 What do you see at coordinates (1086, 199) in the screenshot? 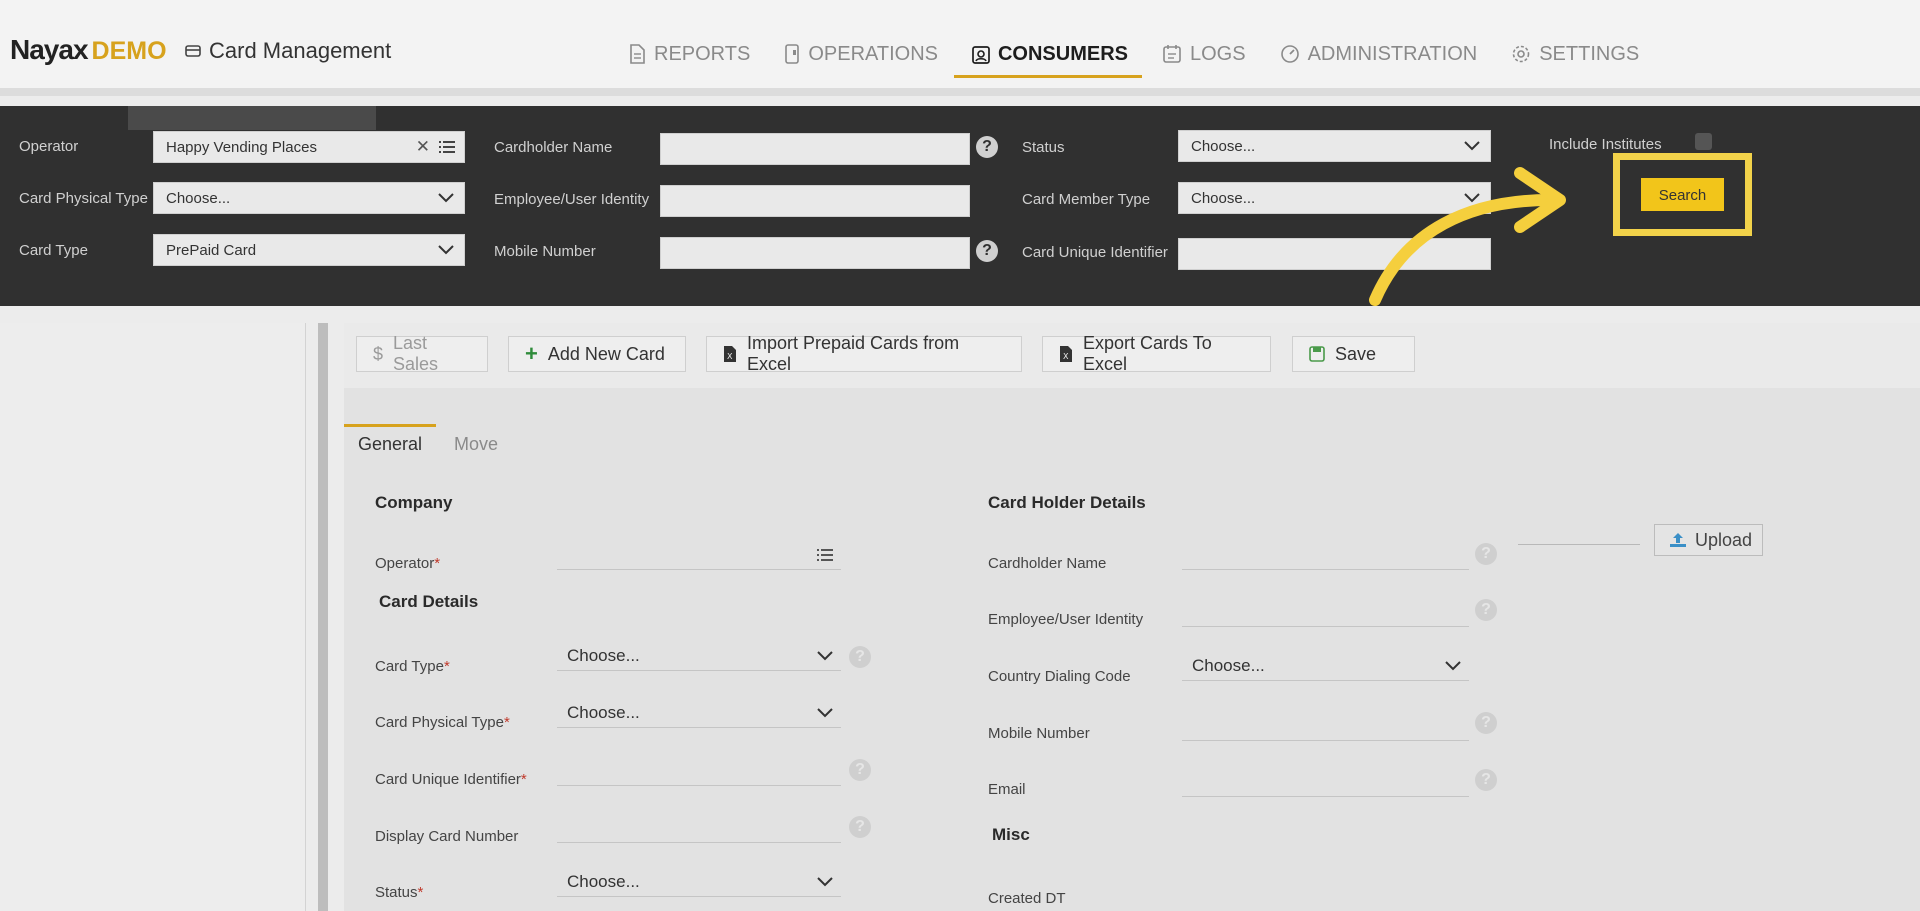
I see `card-member-type-label: Card Member Type` at bounding box center [1086, 199].